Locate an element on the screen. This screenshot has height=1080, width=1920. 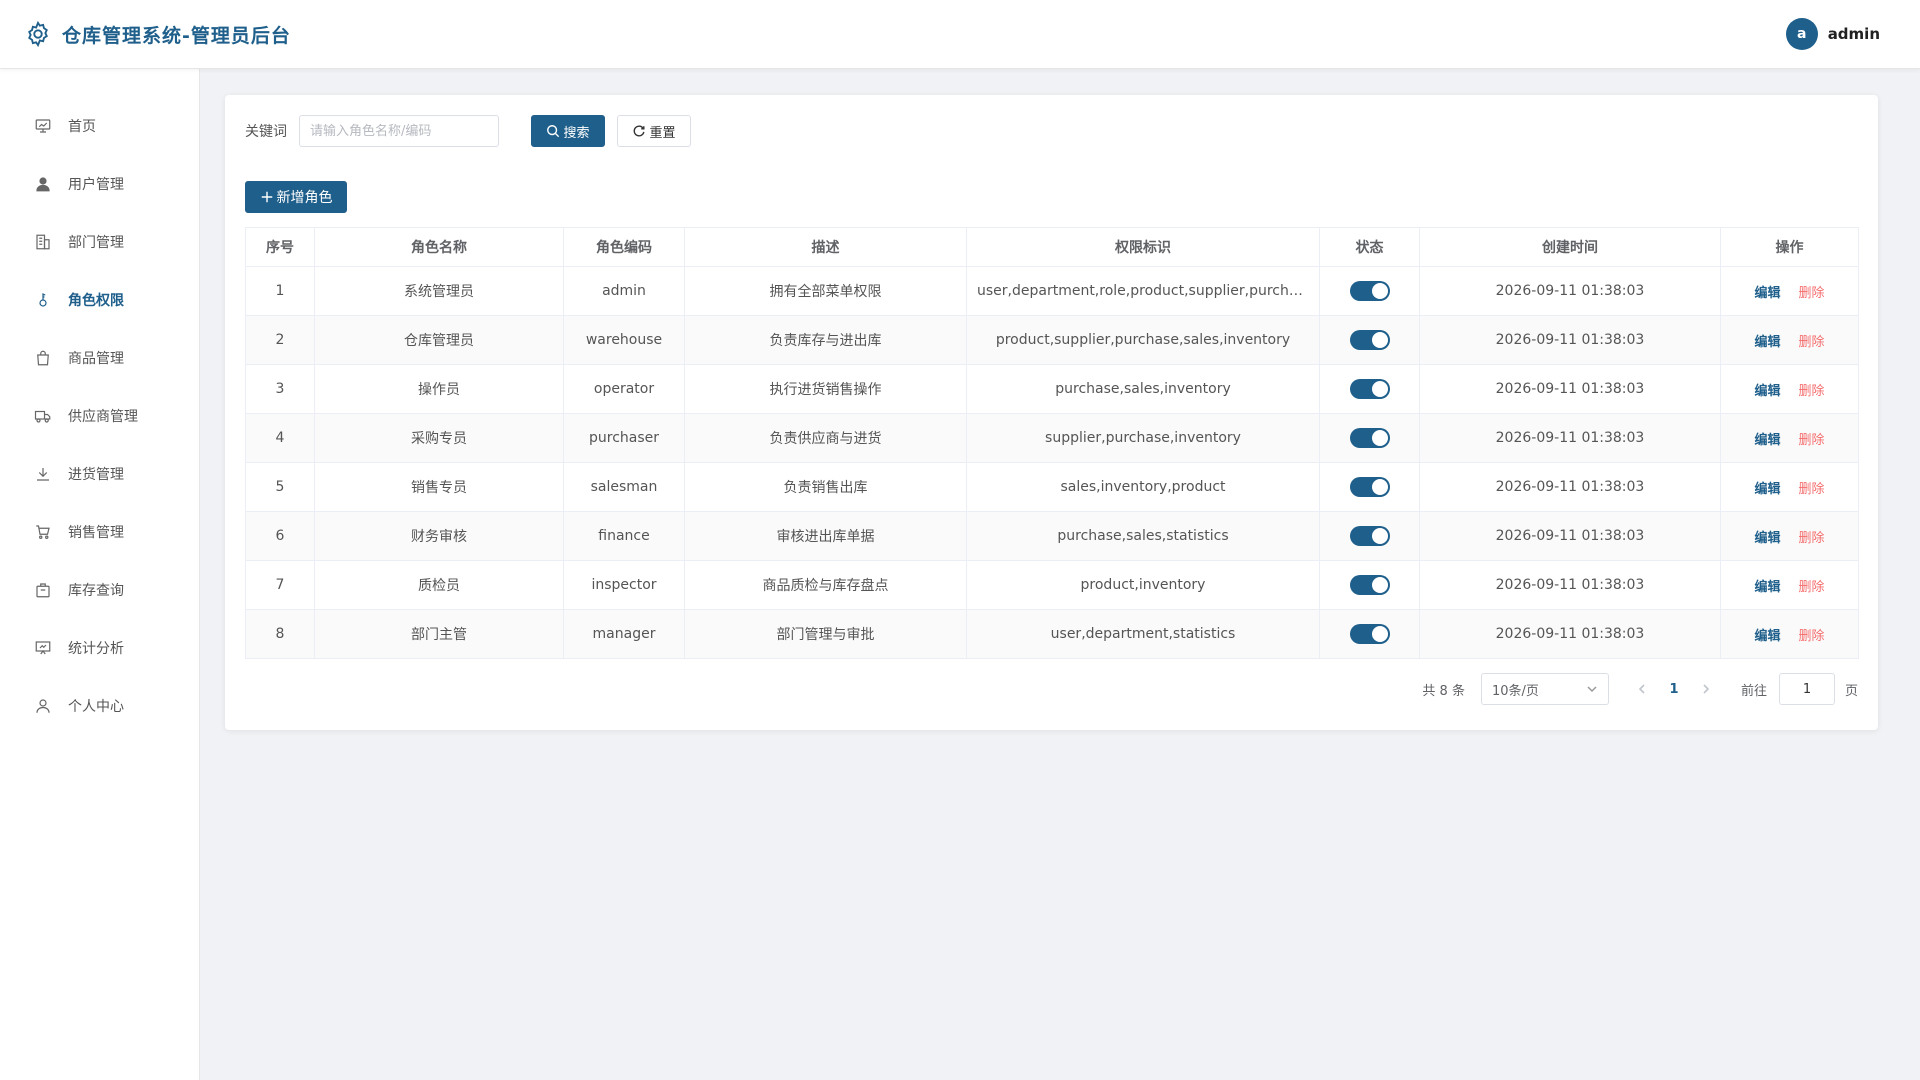
chevron-right-icon is located at coordinates (1706, 689).